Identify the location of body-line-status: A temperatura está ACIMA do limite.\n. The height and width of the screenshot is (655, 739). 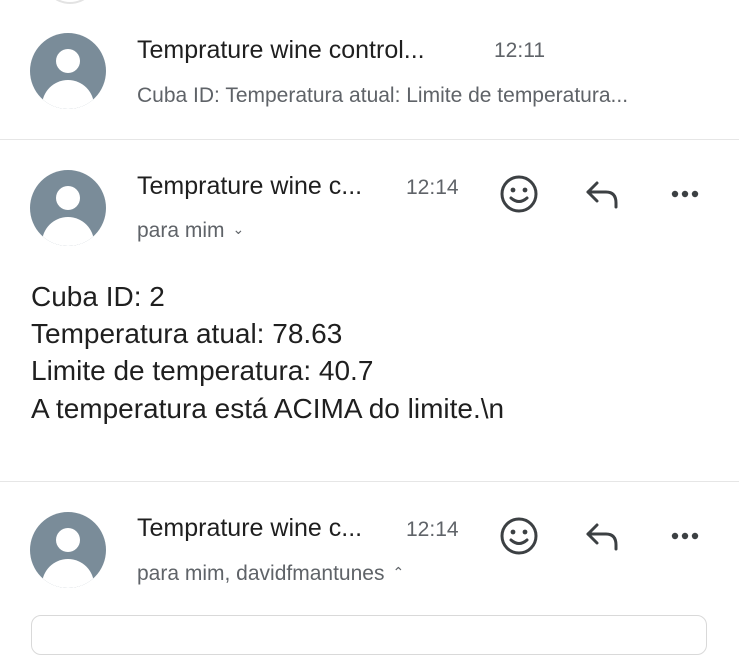
(268, 408).